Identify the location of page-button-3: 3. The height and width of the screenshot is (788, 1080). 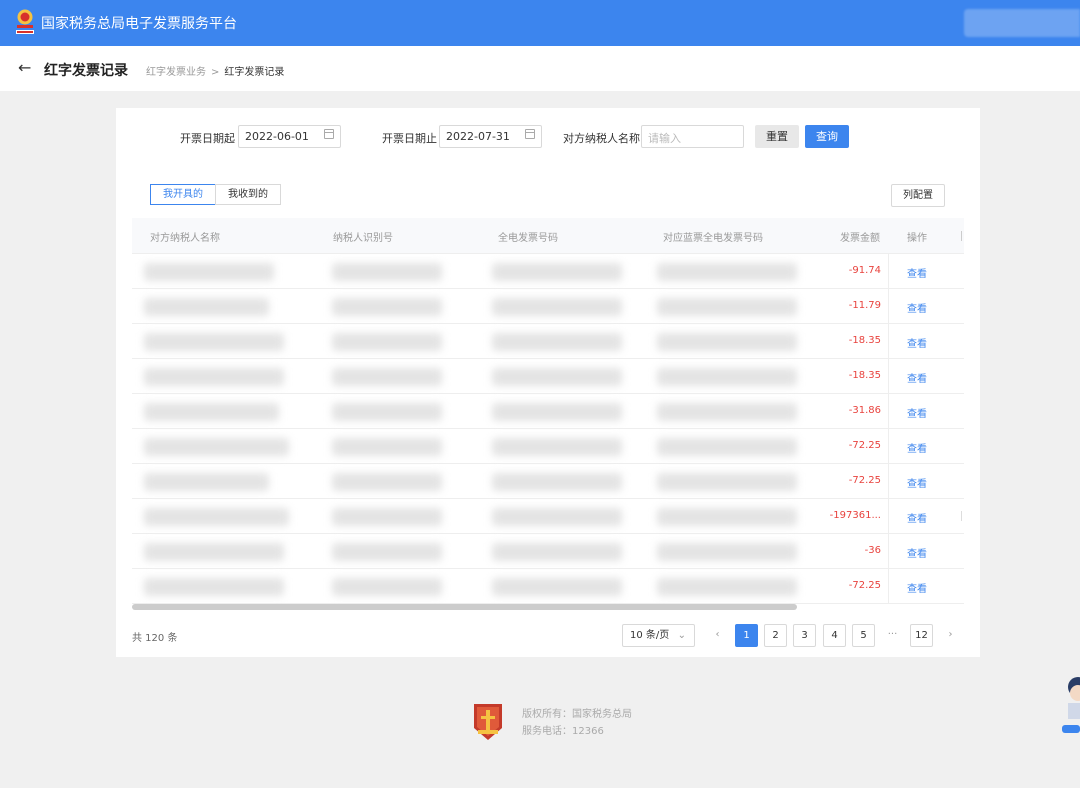
(804, 635).